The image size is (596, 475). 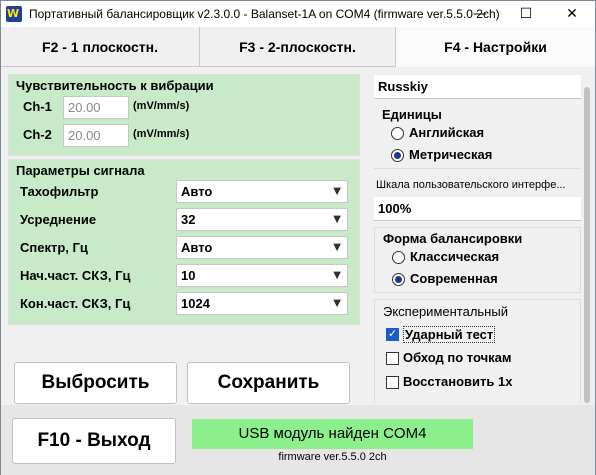 I want to click on rms-end-freq-select: 1024 ▼, so click(x=262, y=303).